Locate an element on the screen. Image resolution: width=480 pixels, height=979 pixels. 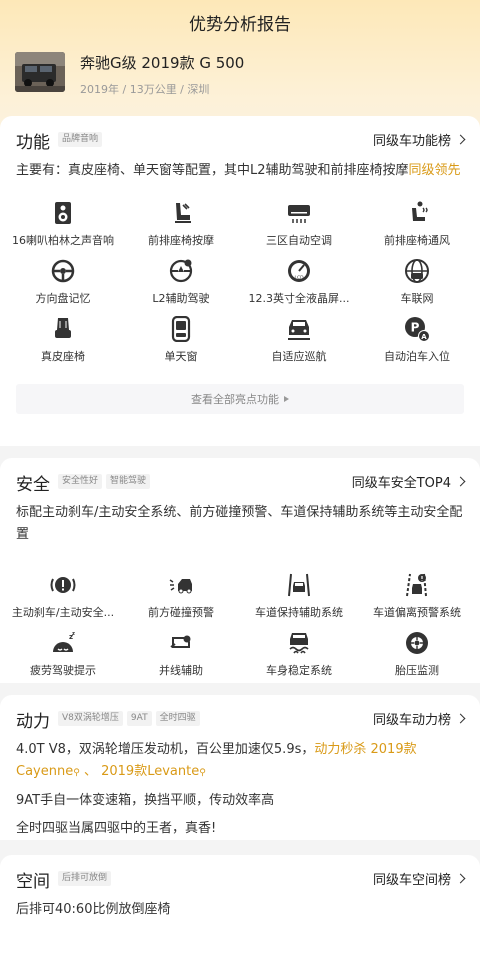
feature-item: 车身稳定系统 is located at coordinates (299, 659).